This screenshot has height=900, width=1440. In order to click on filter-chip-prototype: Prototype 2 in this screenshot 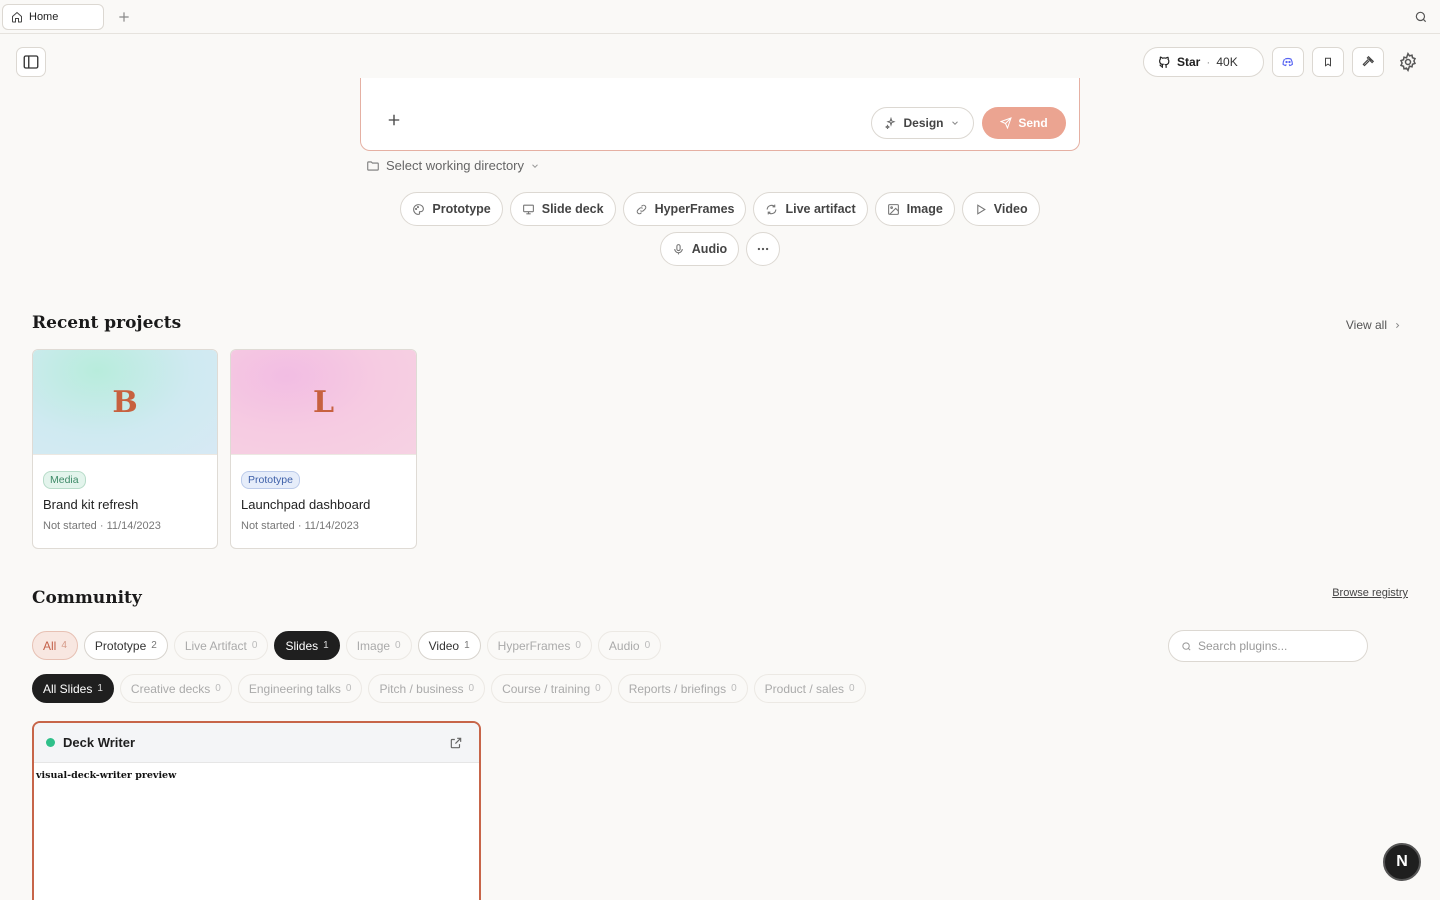, I will do `click(125, 645)`.